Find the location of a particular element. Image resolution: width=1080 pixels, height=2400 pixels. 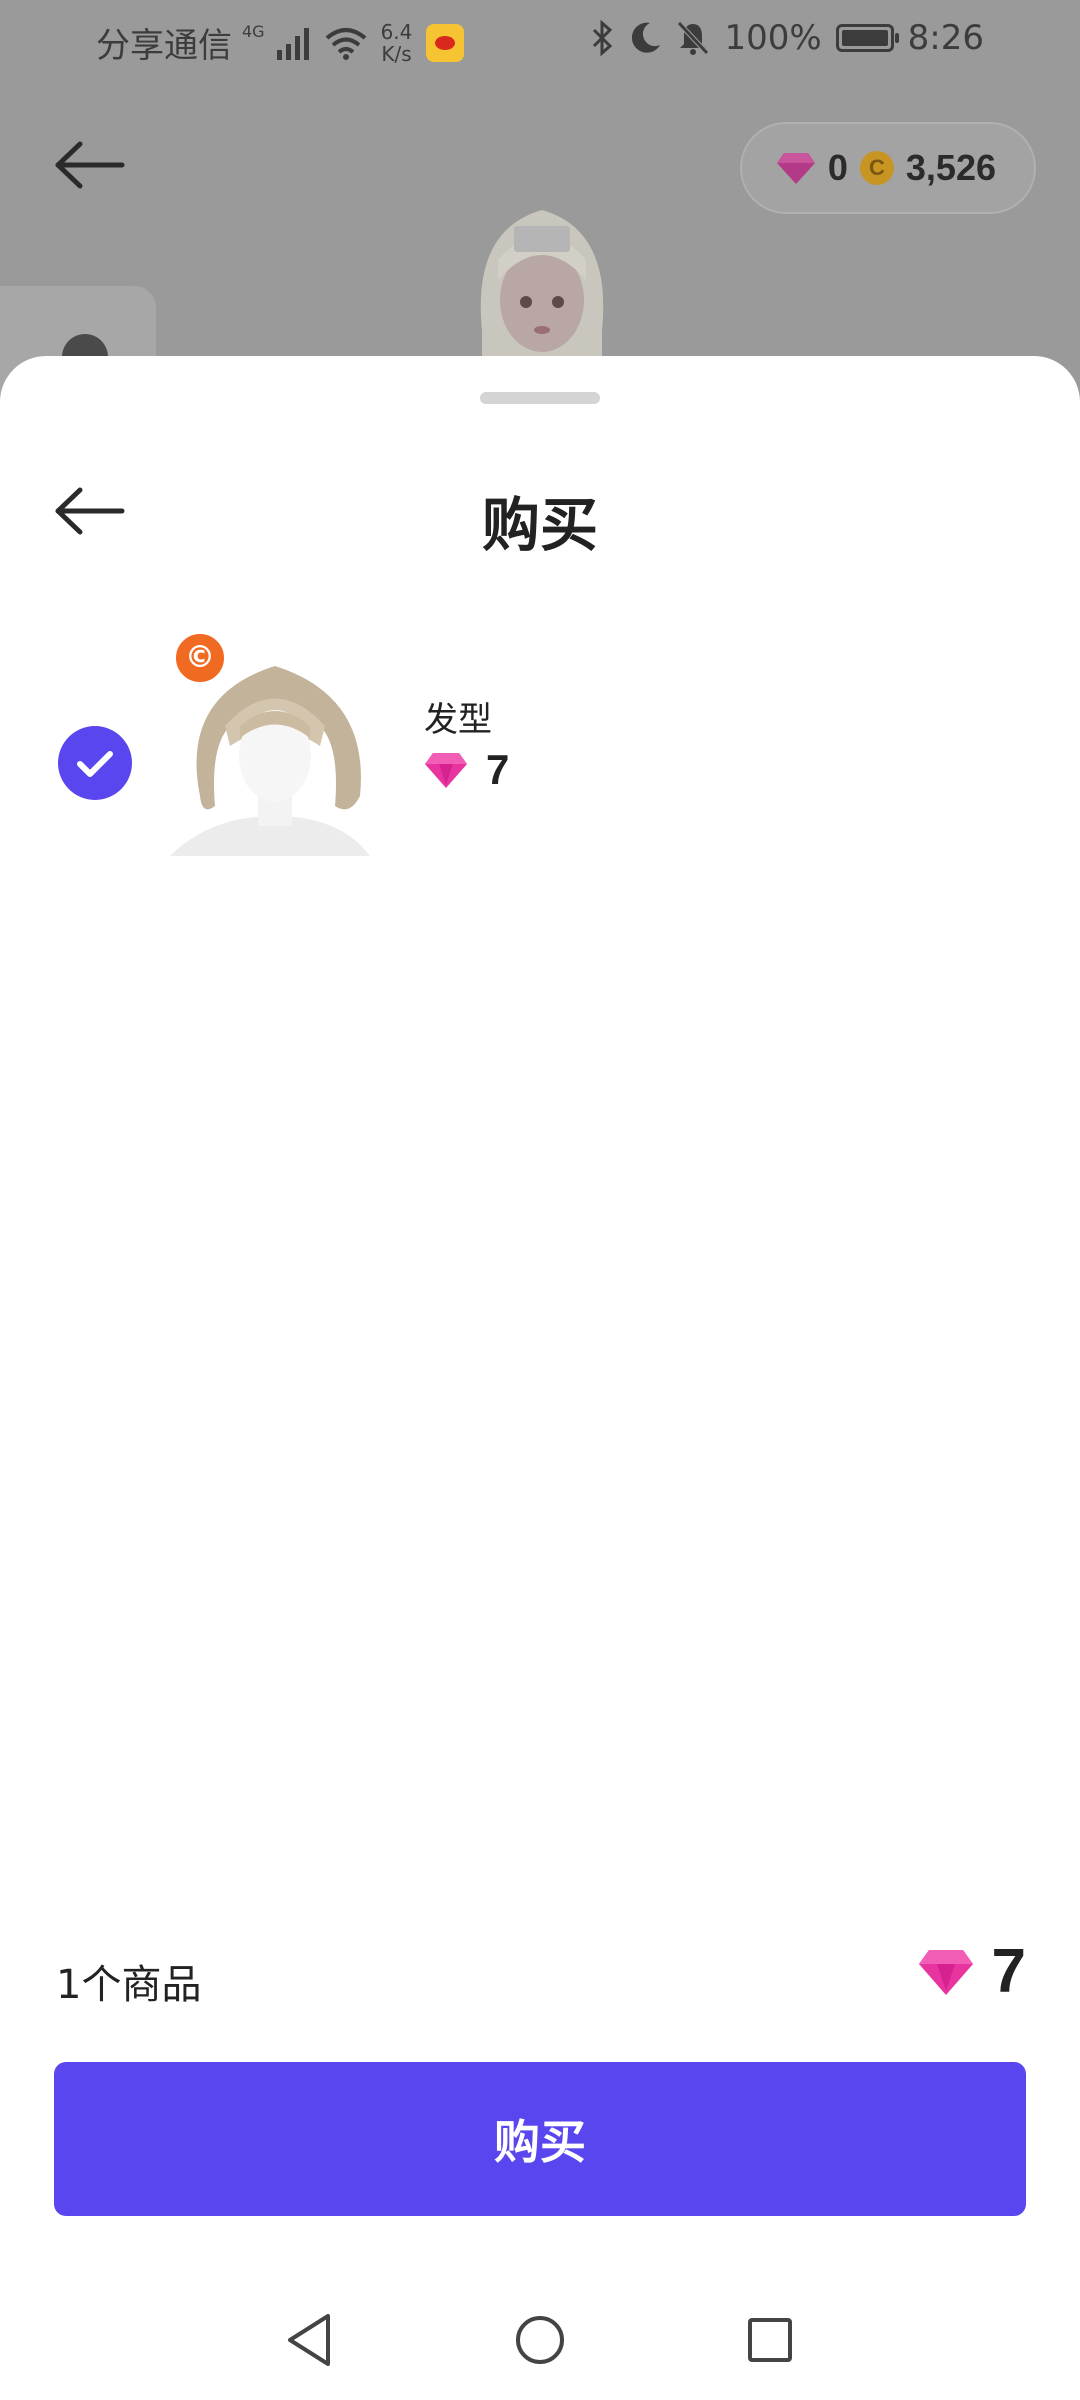

signal-icon is located at coordinates (292, 43).